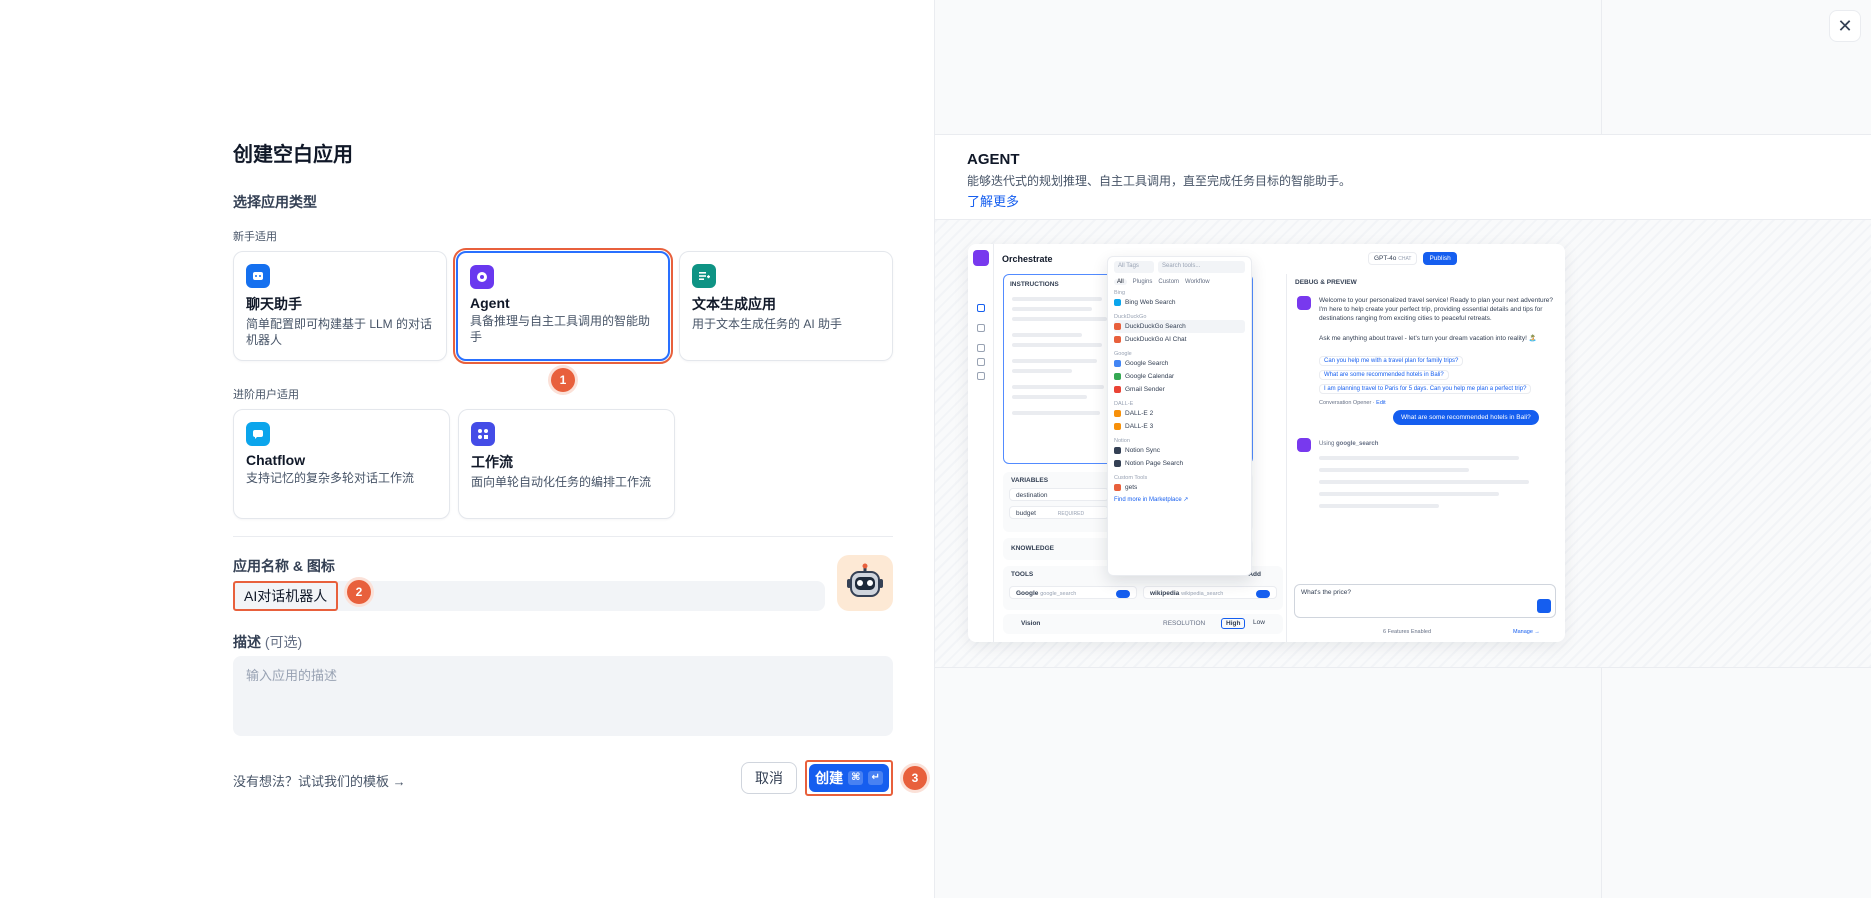  I want to click on card-desc: 支持记忆的复杂多轮对话工作流, so click(330, 478).